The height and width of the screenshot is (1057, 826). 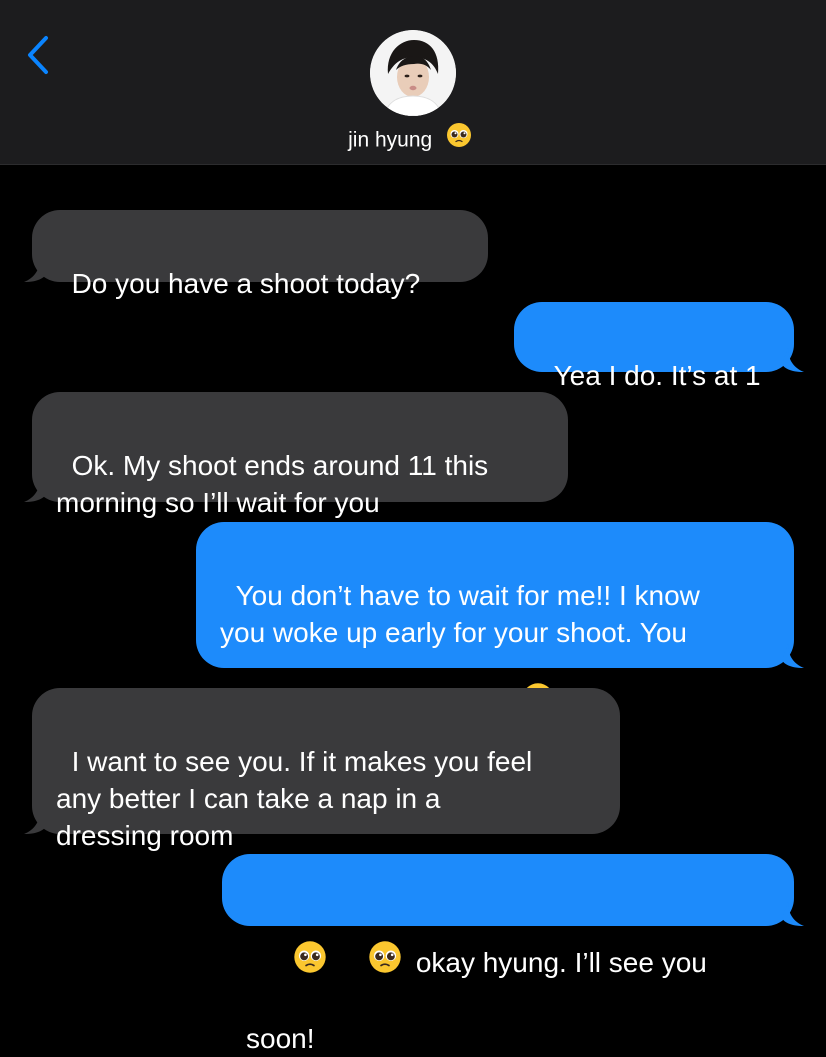 I want to click on contact-avatar, so click(x=413, y=73).